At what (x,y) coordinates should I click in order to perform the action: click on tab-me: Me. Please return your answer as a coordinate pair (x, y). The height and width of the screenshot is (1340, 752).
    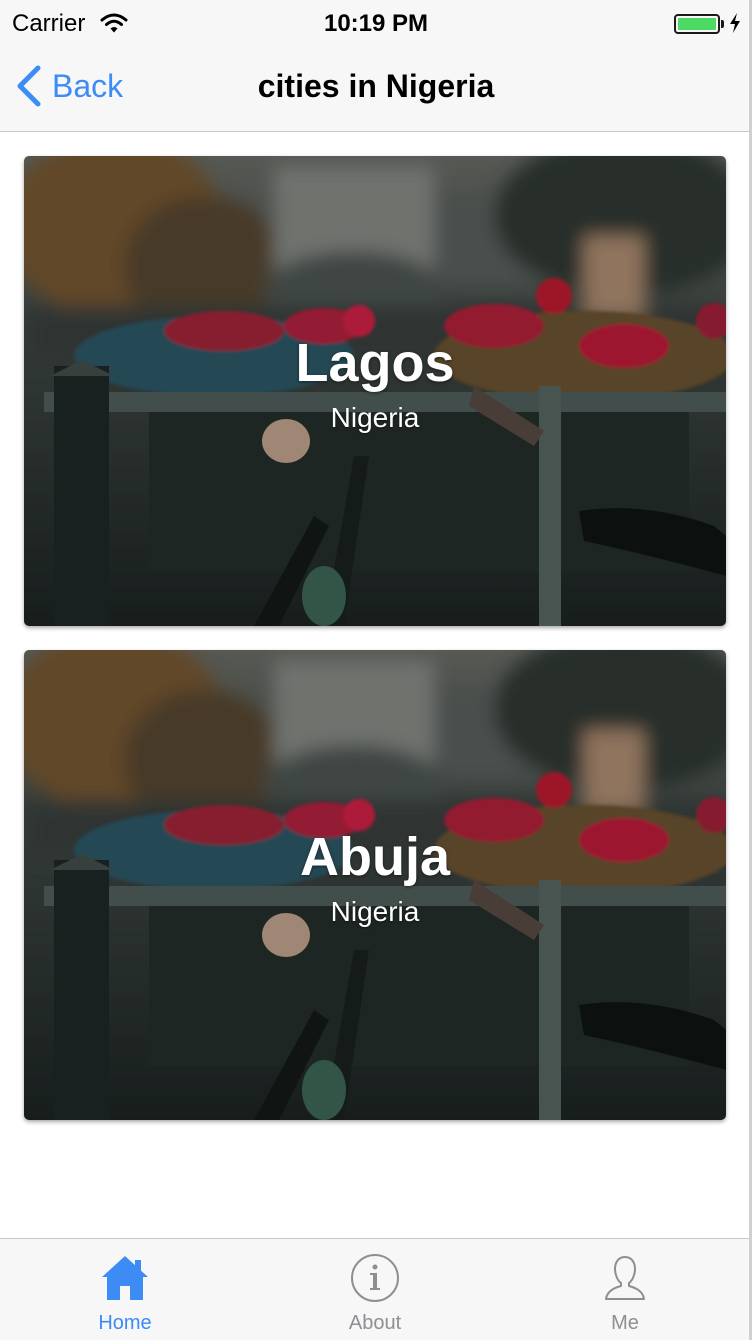
    Looking at the image, I should click on (625, 1289).